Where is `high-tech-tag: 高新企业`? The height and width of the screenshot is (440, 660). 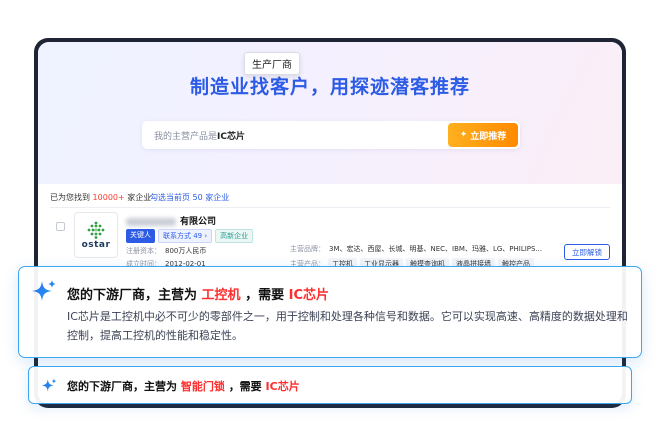
high-tech-tag: 高新企业 is located at coordinates (234, 236).